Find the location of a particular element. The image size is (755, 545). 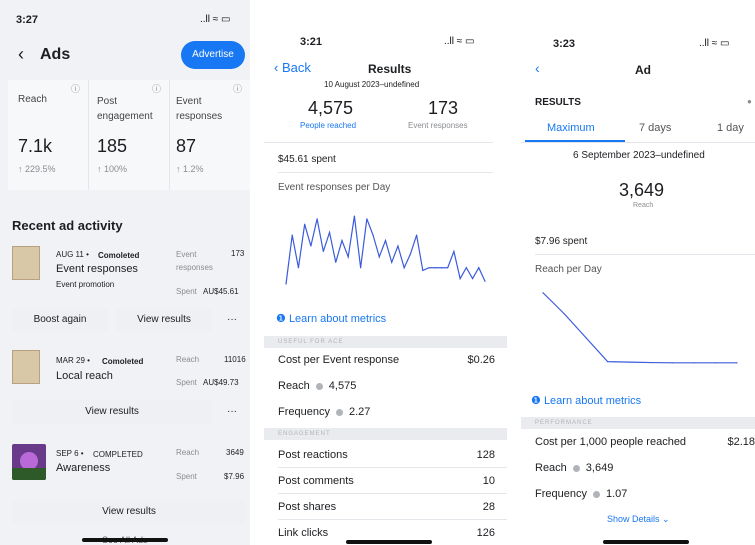

engagement-row: Post reactions 128 is located at coordinates (386, 455).